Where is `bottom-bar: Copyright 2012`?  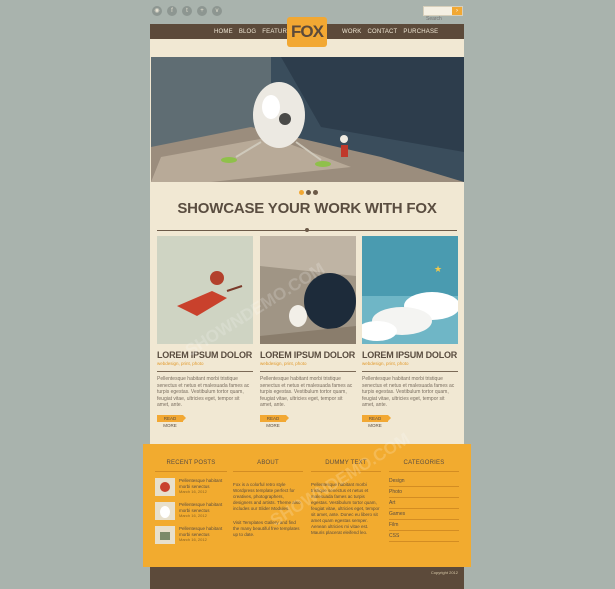 bottom-bar: Copyright 2012 is located at coordinates (307, 578).